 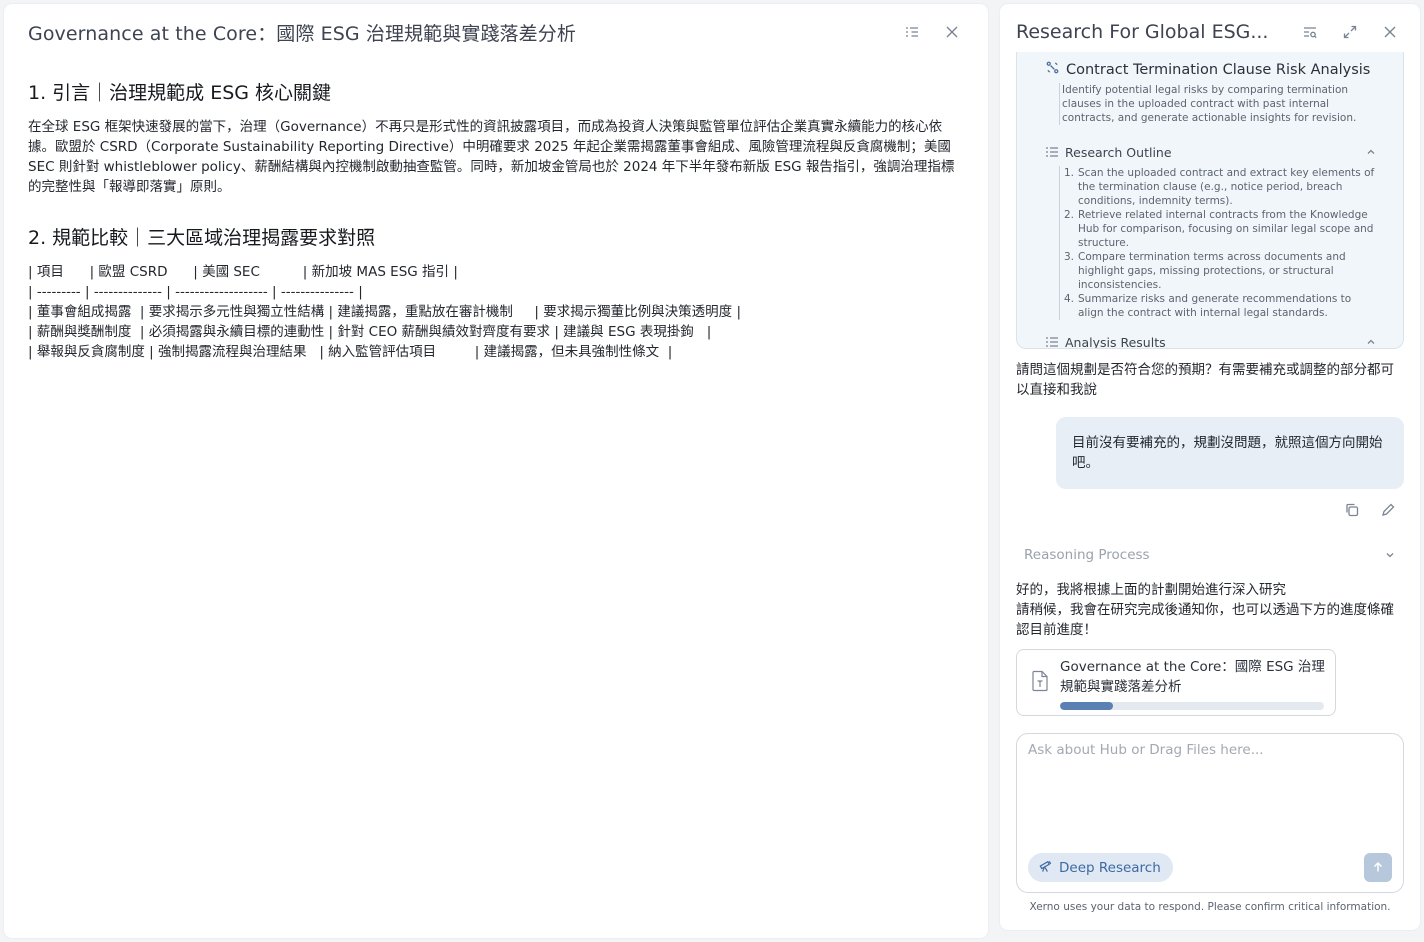 I want to click on telescope-icon, so click(x=1045, y=867).